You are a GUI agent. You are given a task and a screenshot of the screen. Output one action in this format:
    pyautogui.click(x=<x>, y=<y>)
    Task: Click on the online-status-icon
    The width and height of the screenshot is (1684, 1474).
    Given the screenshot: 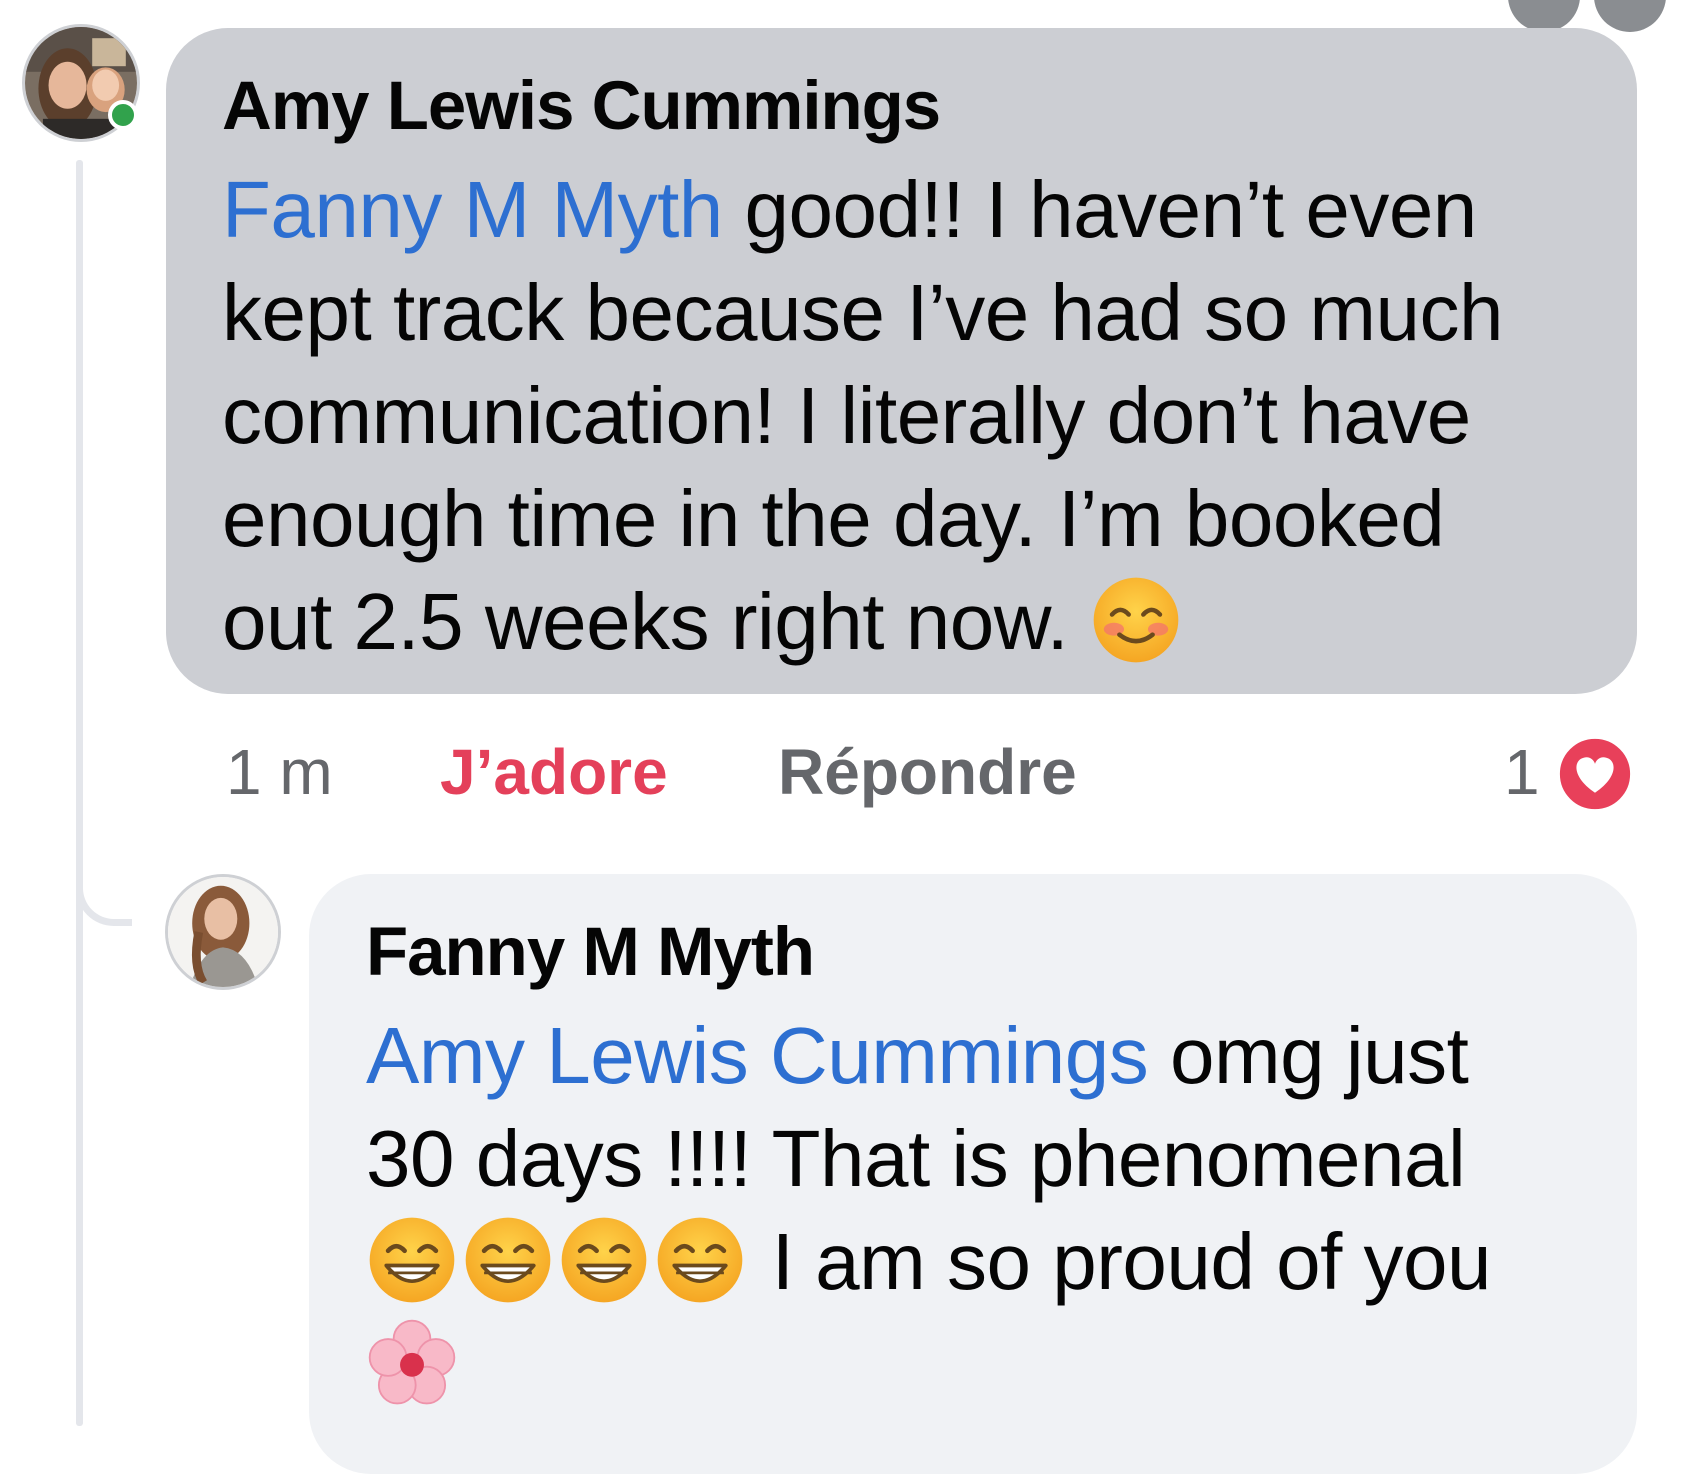 What is the action you would take?
    pyautogui.click(x=123, y=115)
    